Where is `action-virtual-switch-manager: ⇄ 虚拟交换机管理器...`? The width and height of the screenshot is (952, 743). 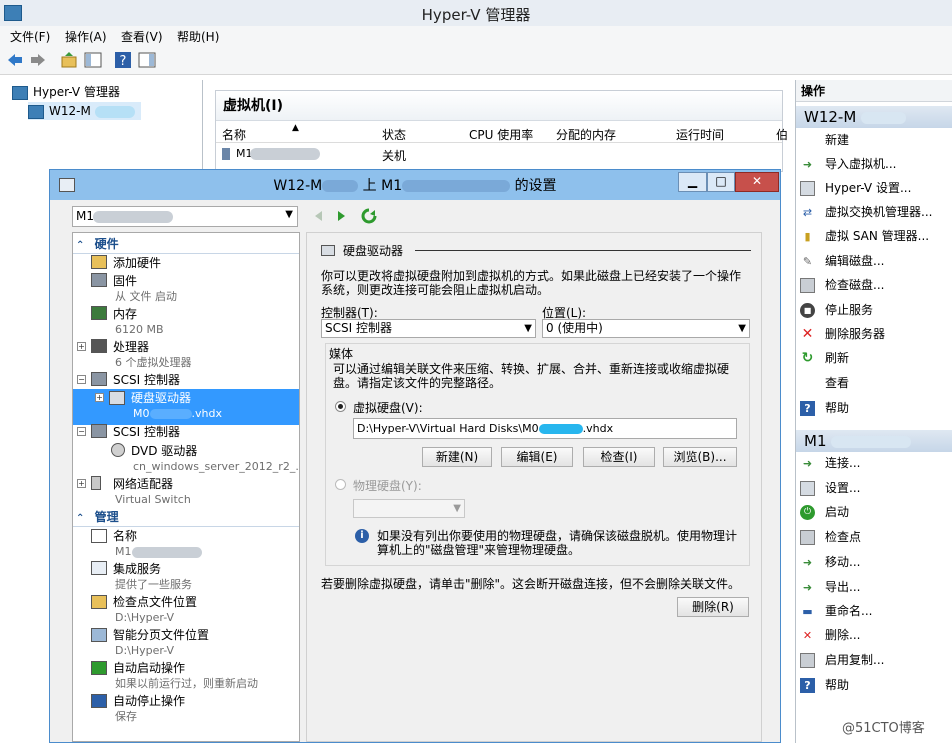
action-virtual-switch-manager: ⇄ 虚拟交换机管理器... is located at coordinates (866, 212).